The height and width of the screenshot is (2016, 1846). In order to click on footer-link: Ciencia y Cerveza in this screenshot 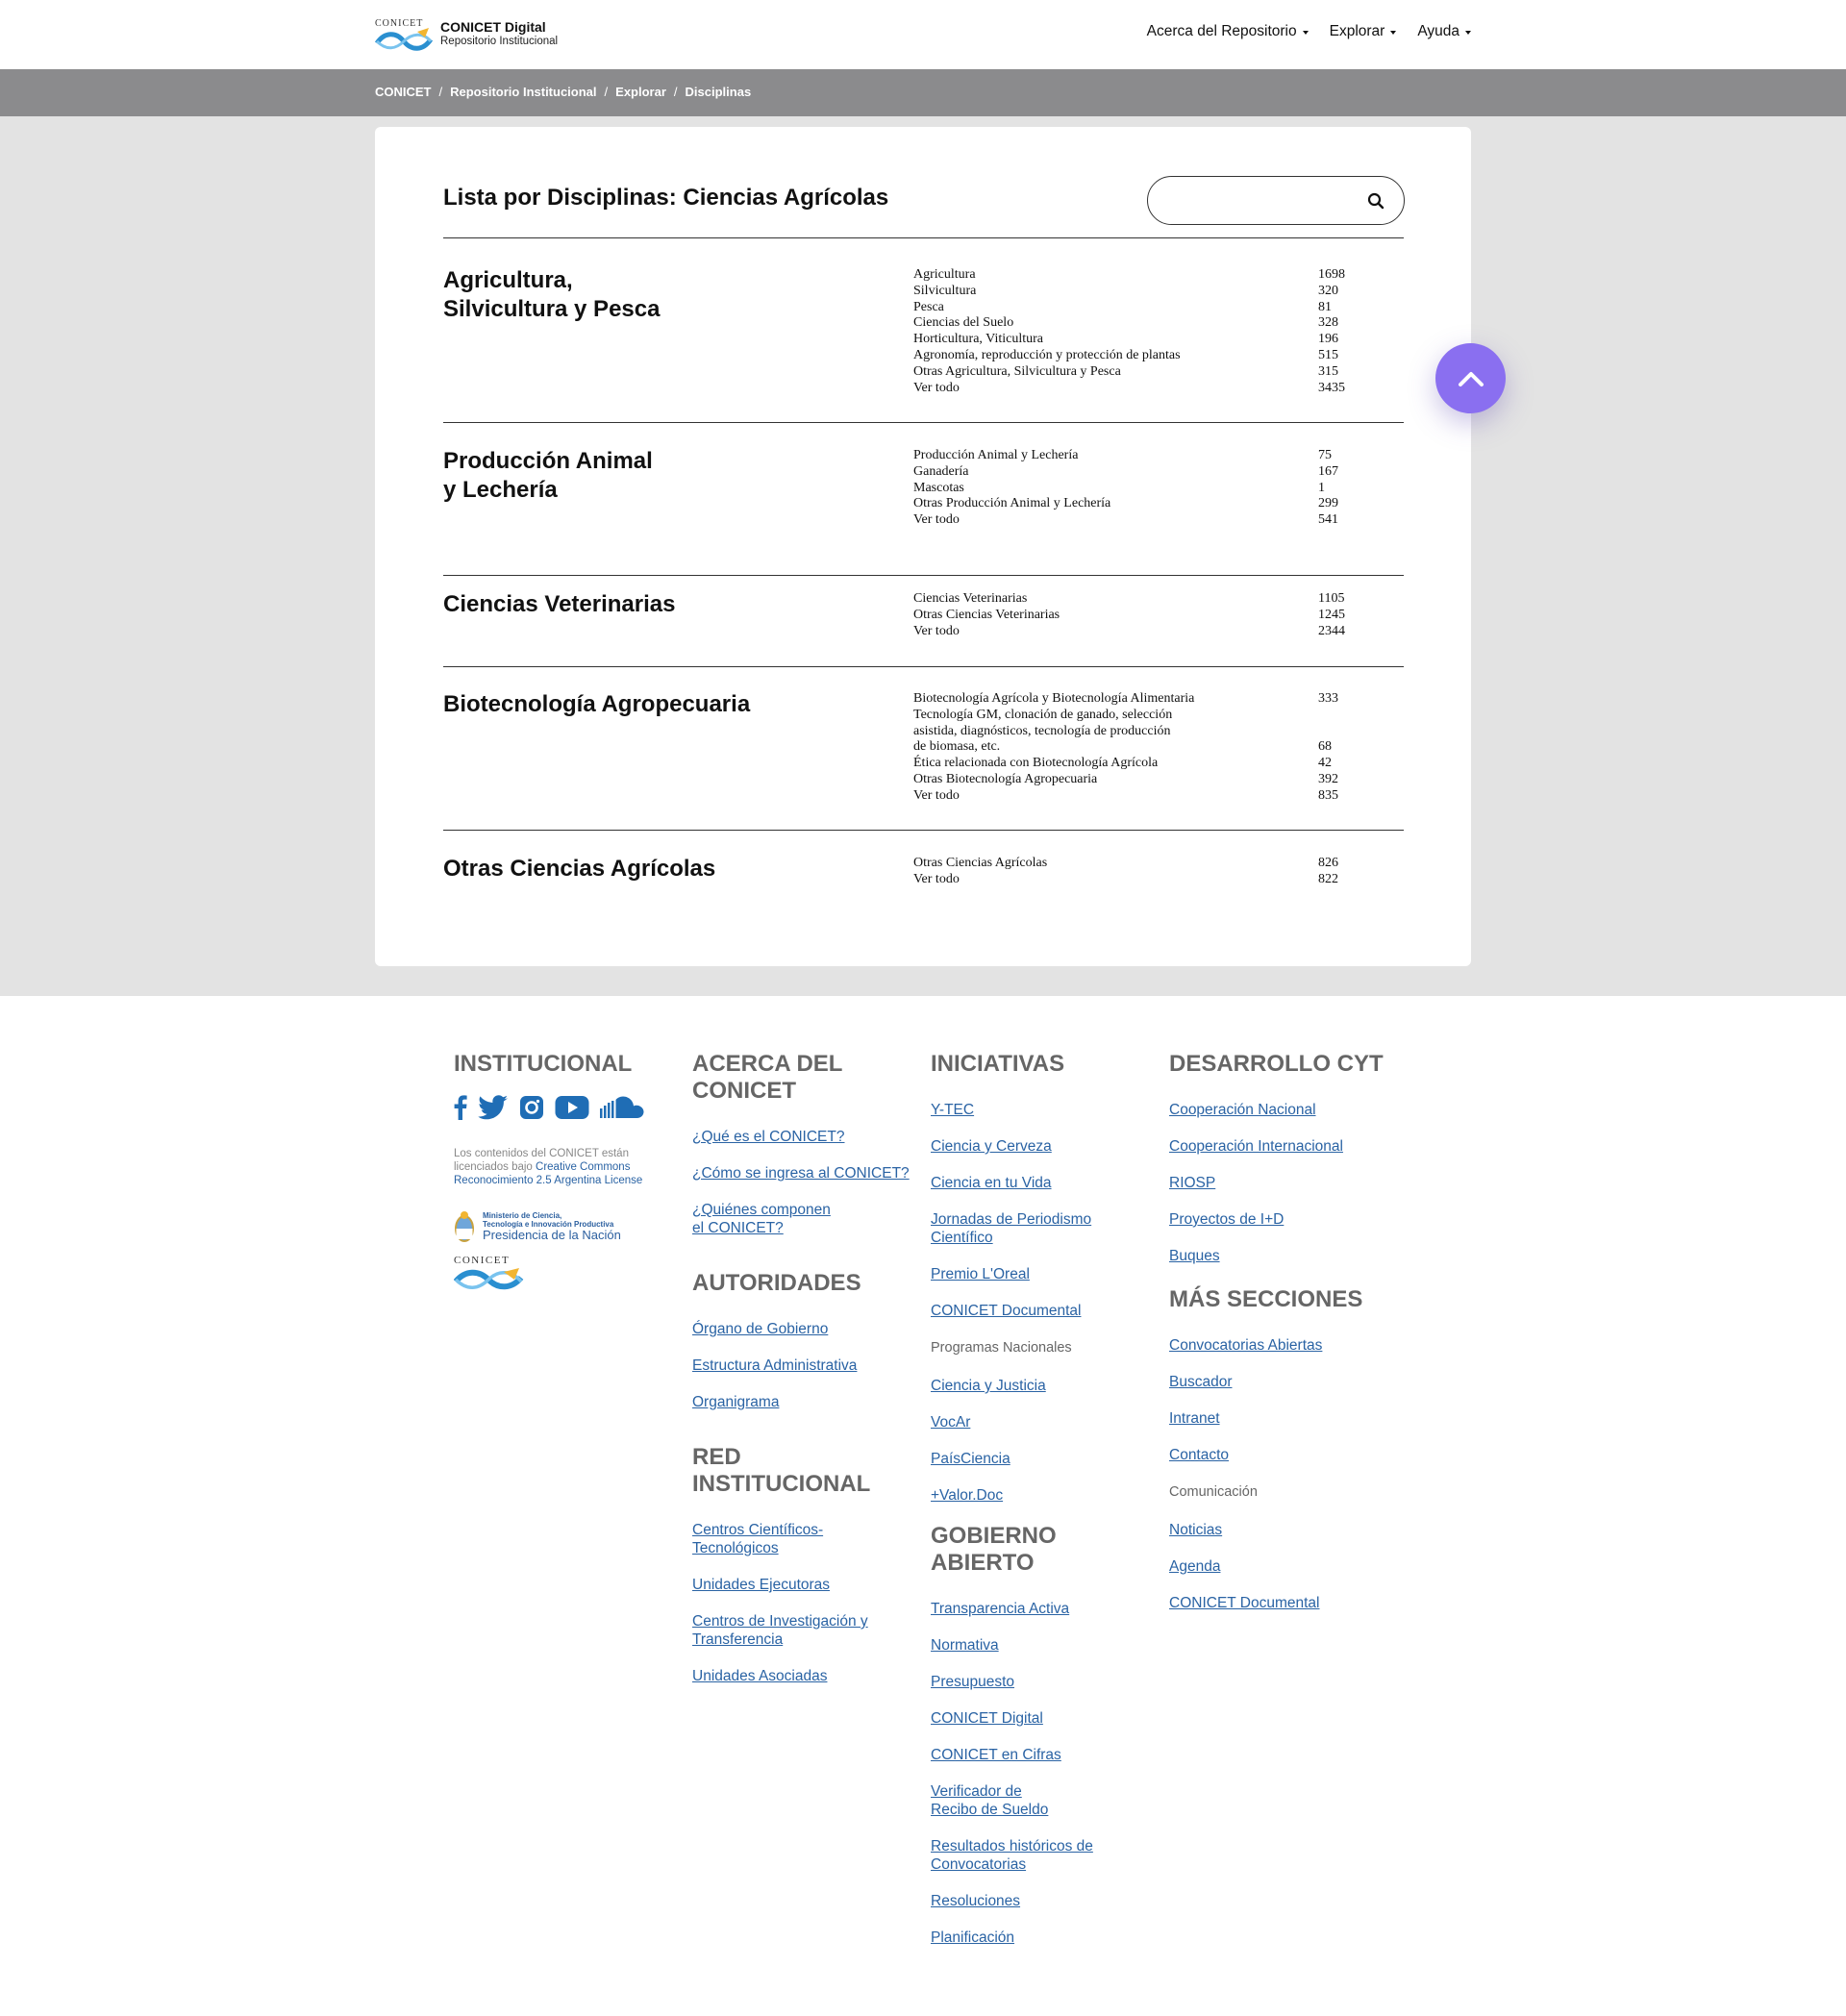, I will do `click(1046, 1146)`.